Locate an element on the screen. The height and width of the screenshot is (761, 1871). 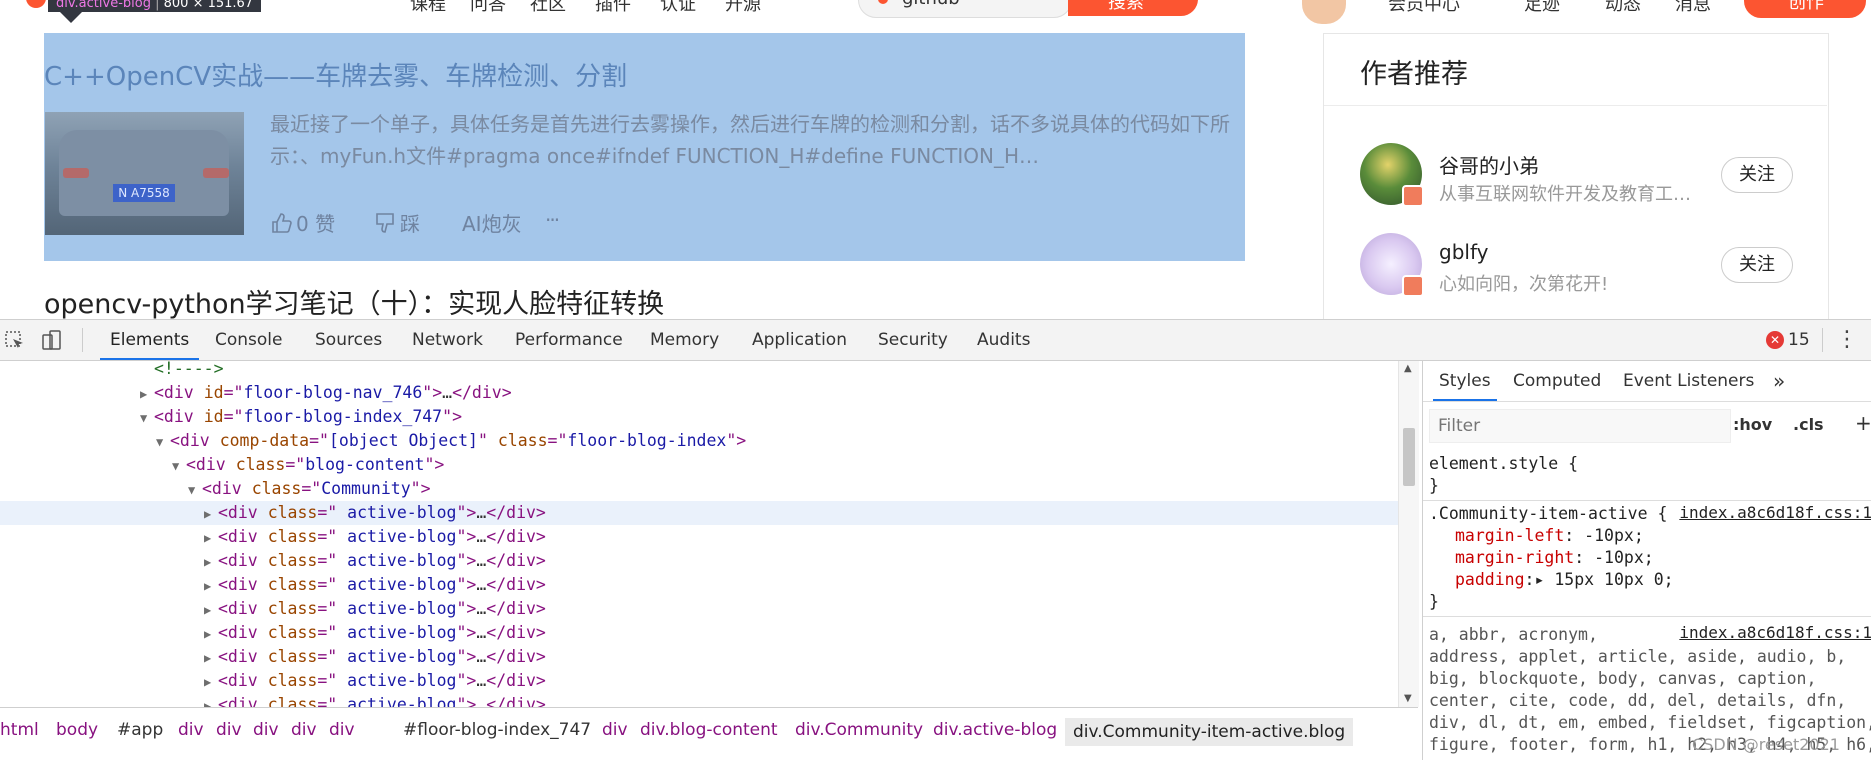
tab-styles: Styles is located at coordinates (1465, 381).